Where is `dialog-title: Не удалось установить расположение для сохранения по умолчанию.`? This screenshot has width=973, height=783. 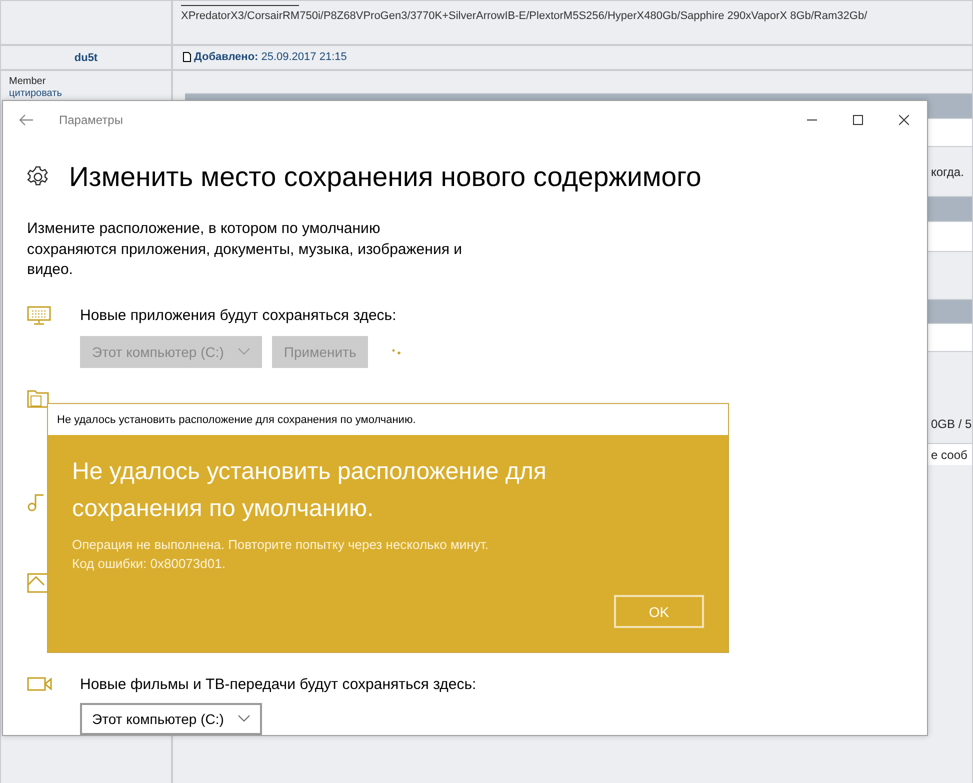 dialog-title: Не удалось установить расположение для сохранения по умолчанию. is located at coordinates (236, 420).